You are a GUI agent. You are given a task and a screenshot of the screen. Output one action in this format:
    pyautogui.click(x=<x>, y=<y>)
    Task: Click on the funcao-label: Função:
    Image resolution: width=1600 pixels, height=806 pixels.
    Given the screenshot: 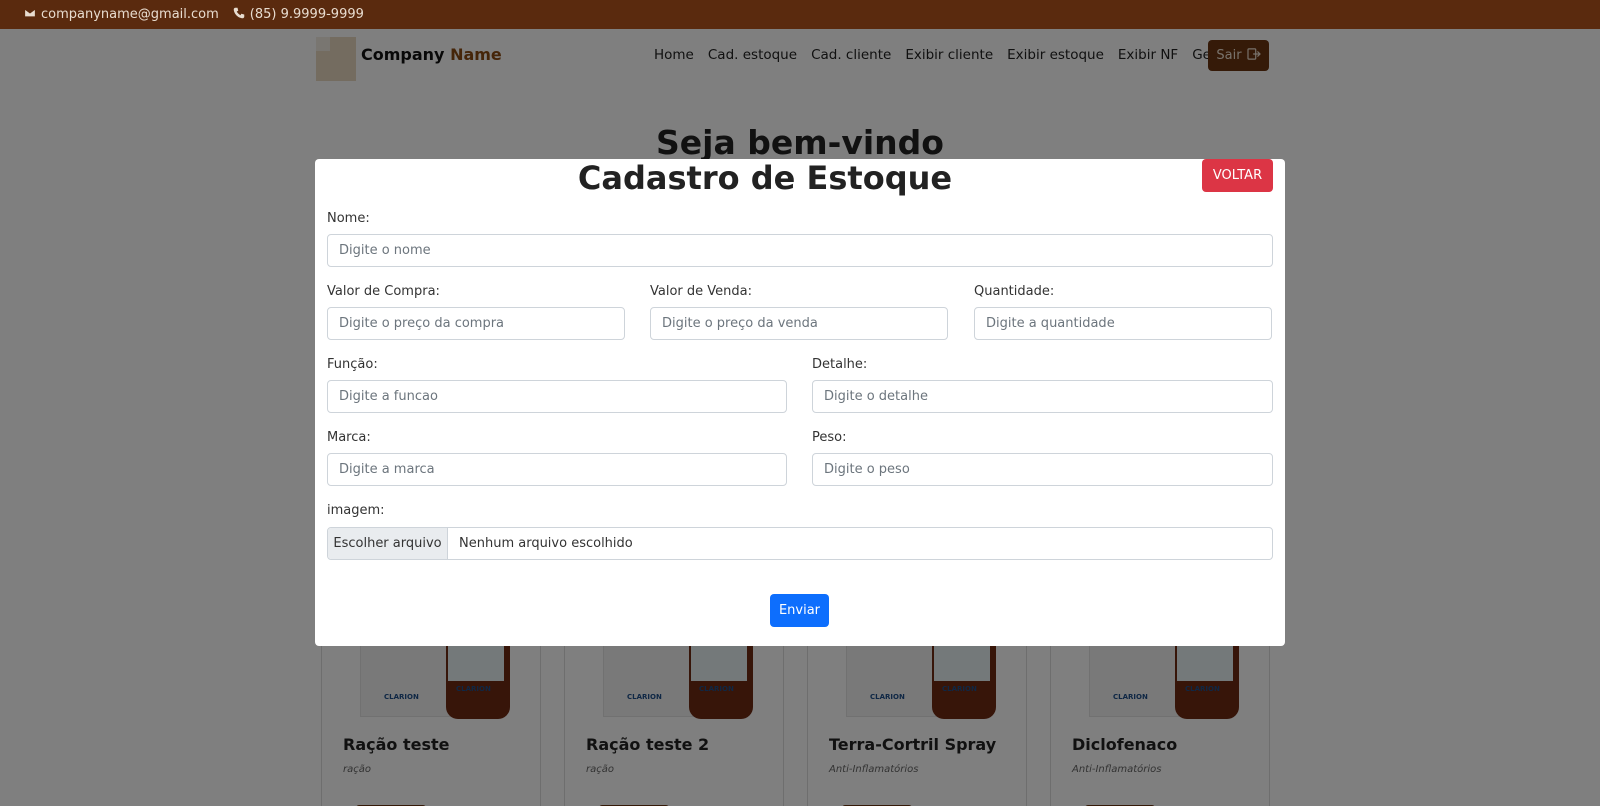 What is the action you would take?
    pyautogui.click(x=352, y=364)
    